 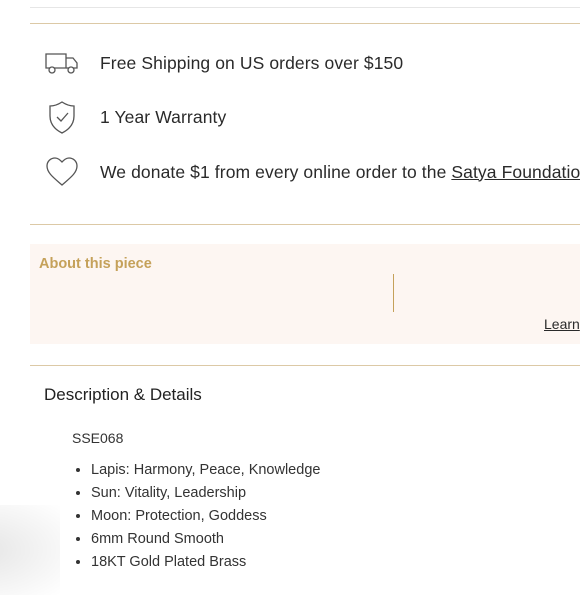 I want to click on truck-icon, so click(x=62, y=63).